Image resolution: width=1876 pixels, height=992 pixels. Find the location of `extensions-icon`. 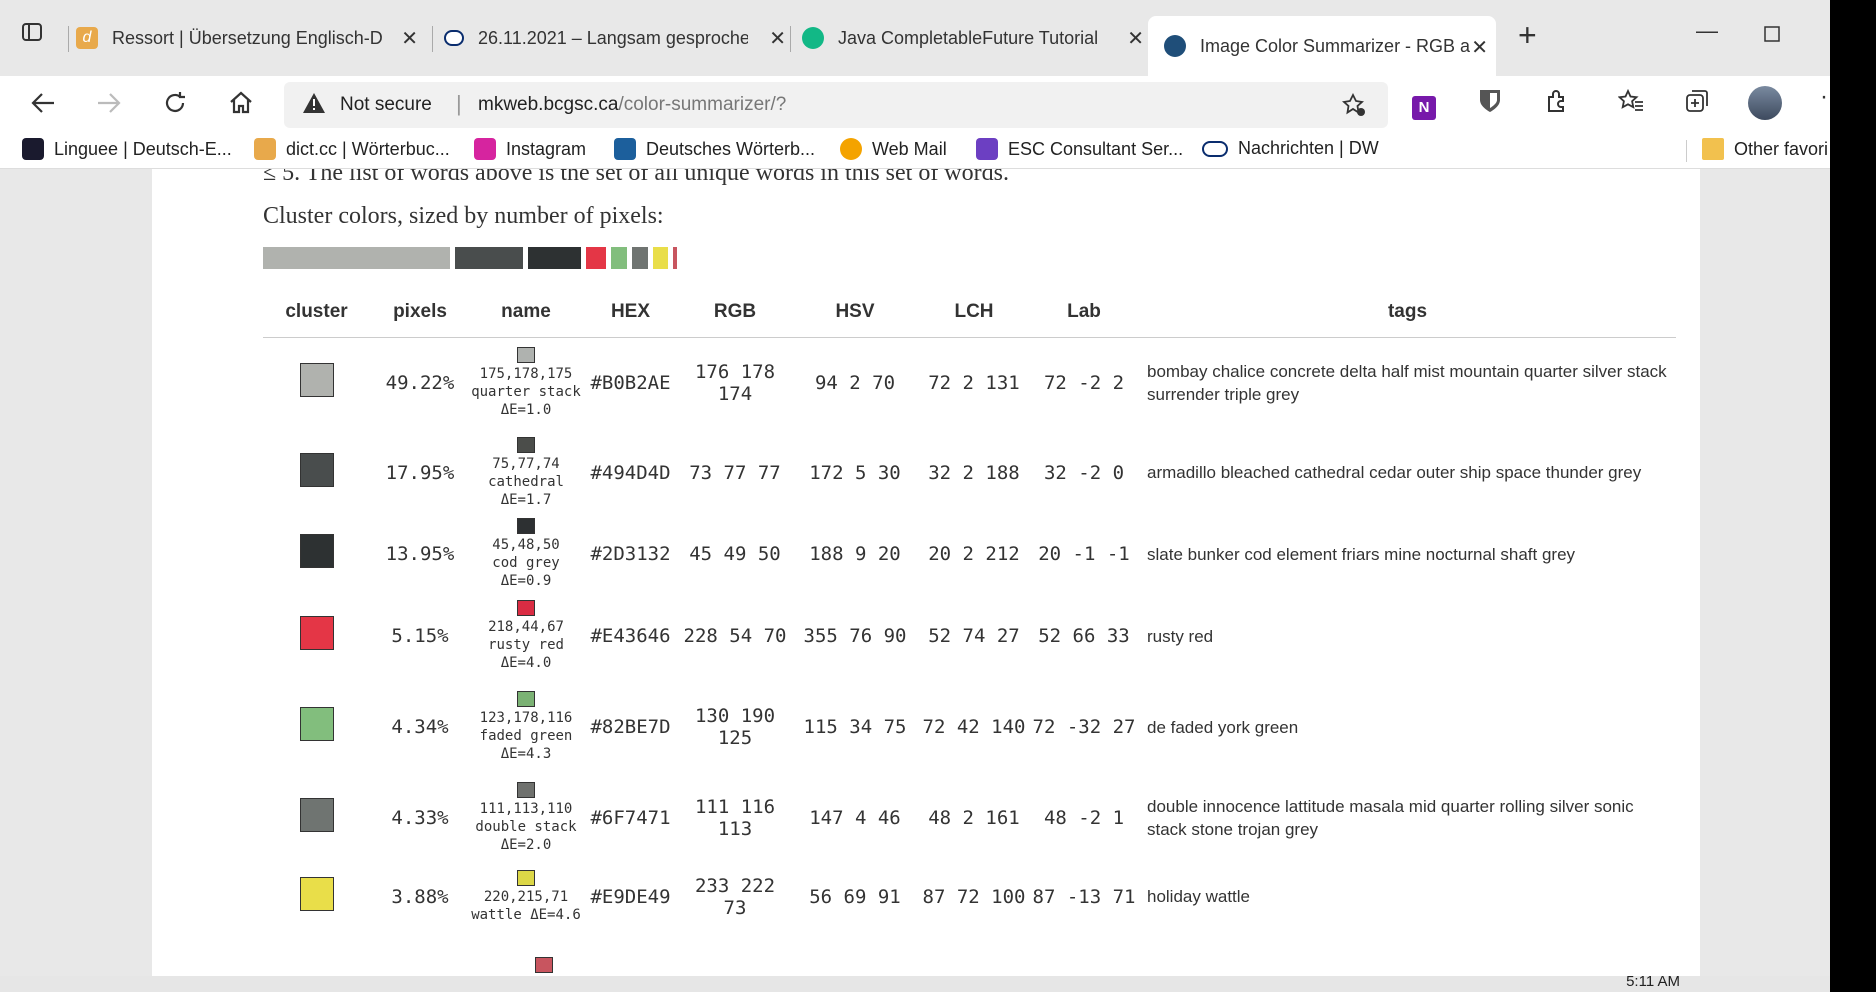

extensions-icon is located at coordinates (1557, 104).